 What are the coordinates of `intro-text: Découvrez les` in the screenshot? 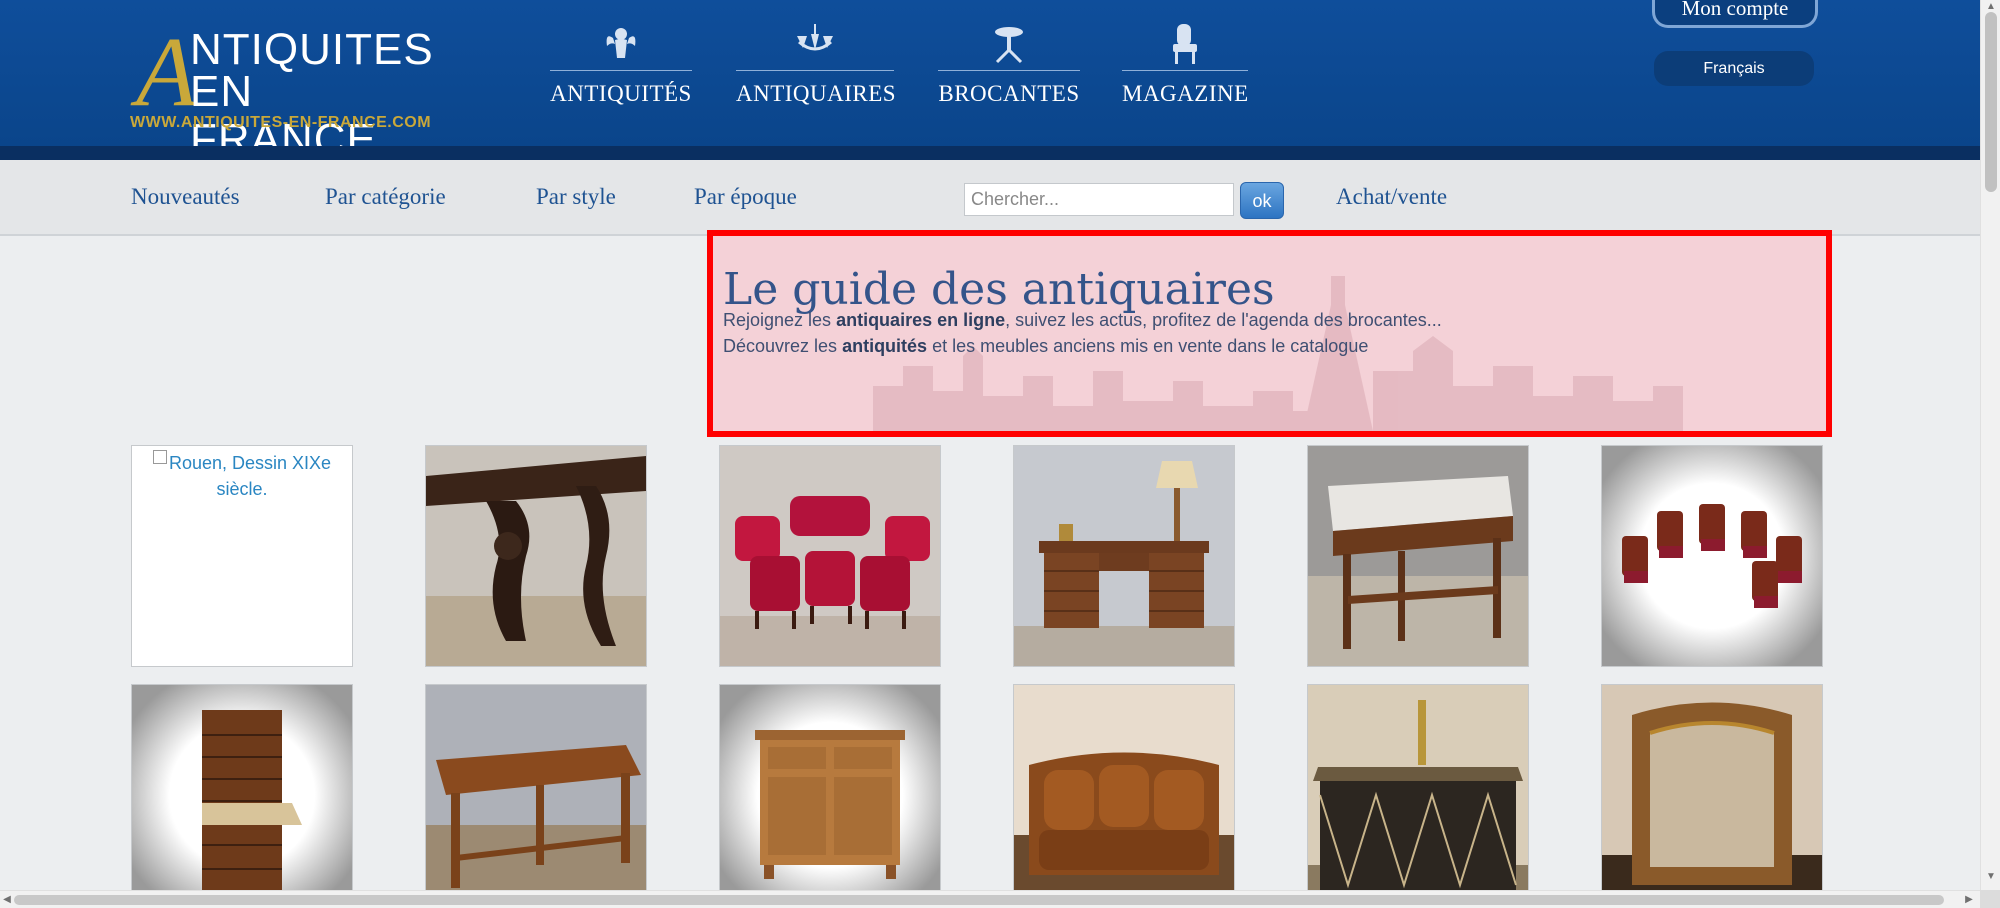 It's located at (783, 346).